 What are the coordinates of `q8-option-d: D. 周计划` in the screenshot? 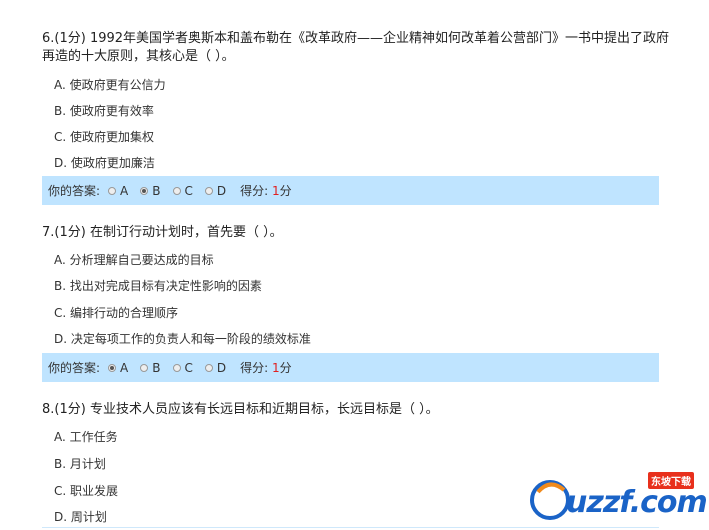 It's located at (80, 517).